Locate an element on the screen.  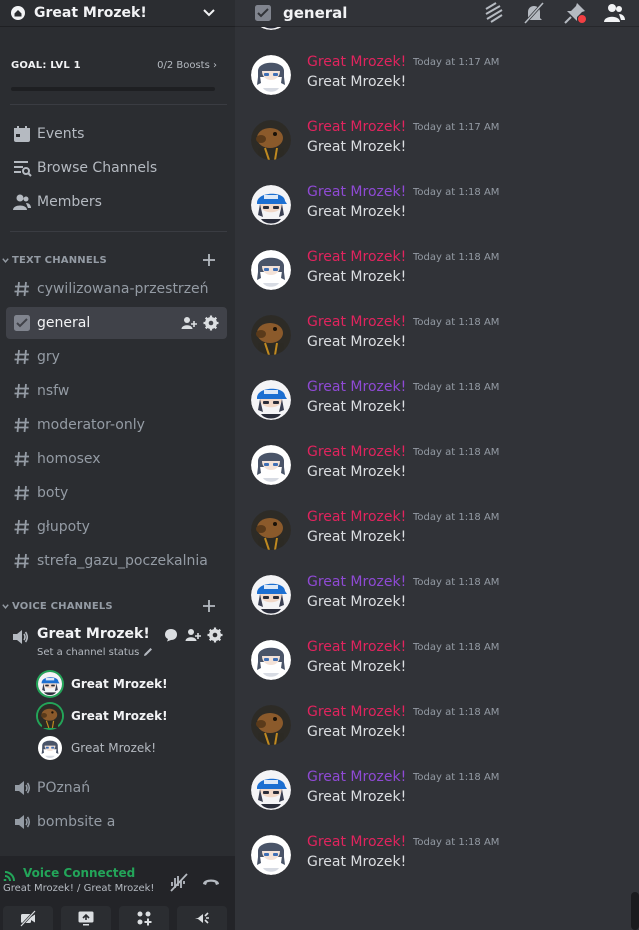
noise-suppression-icon is located at coordinates (179, 882).